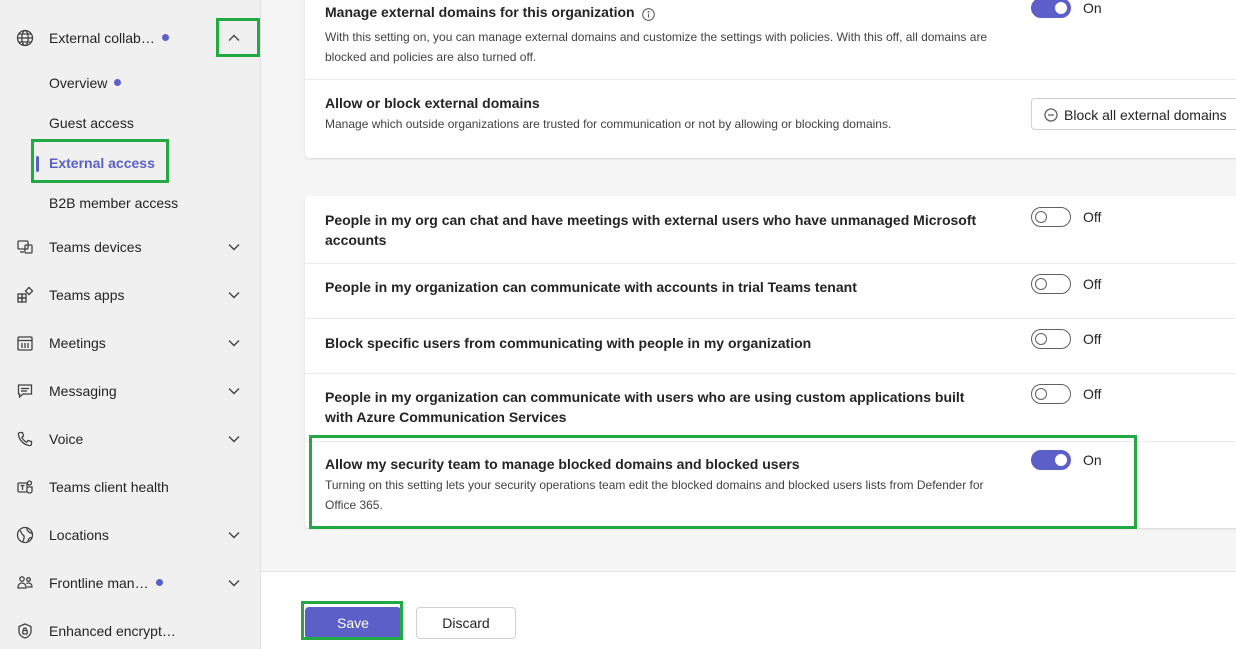 Image resolution: width=1236 pixels, height=649 pixels. I want to click on sidebar-subitem-overview: Overview, so click(130, 83).